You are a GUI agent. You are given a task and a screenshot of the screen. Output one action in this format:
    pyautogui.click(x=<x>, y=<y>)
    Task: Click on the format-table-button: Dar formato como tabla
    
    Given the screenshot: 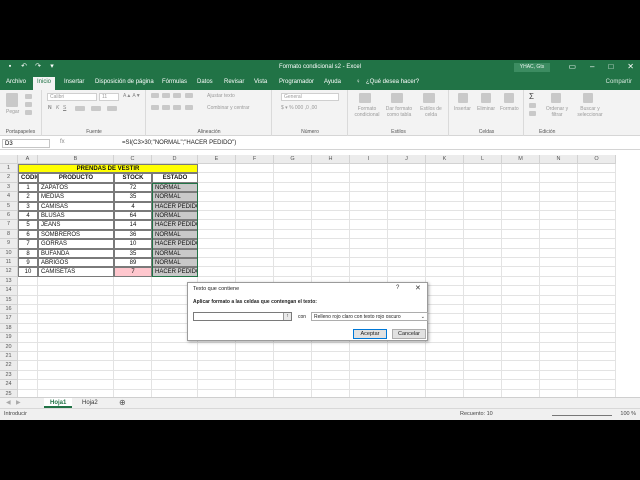 What is the action you would take?
    pyautogui.click(x=399, y=112)
    